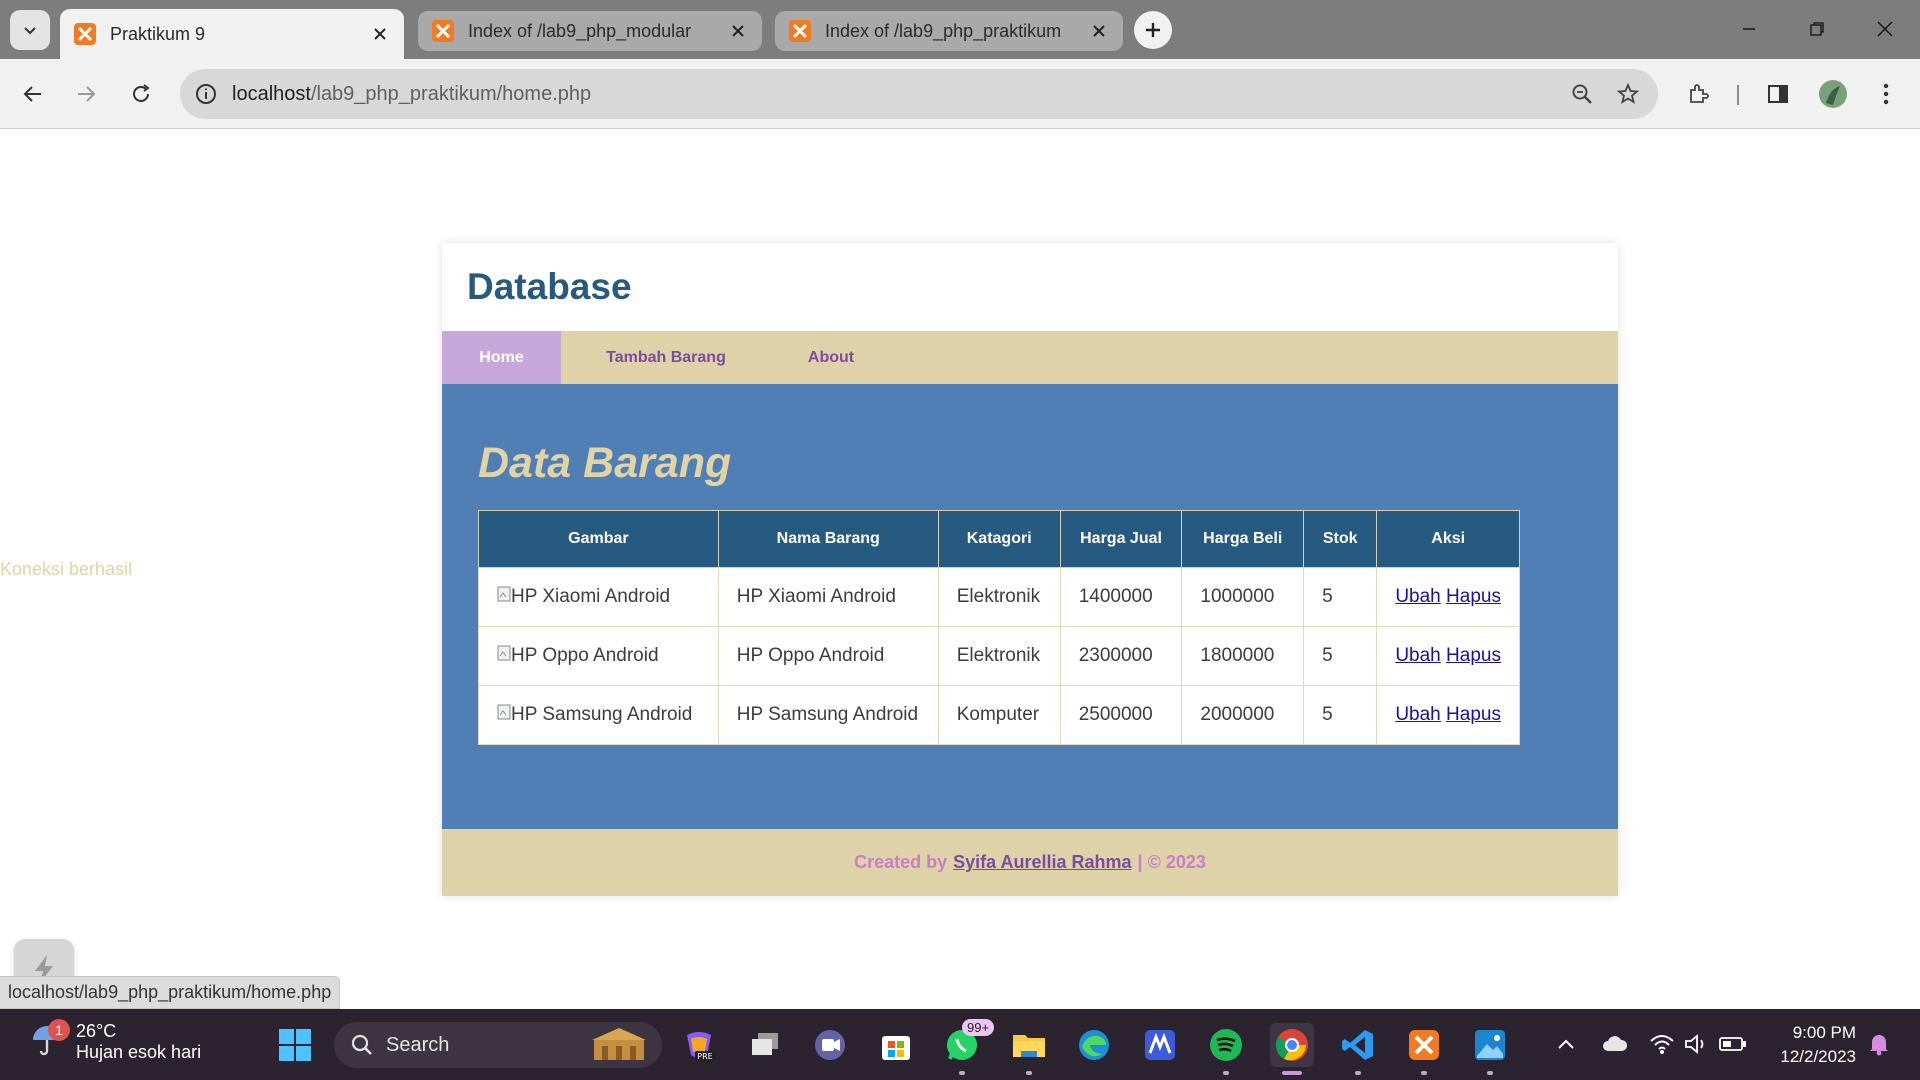 The image size is (1920, 1080). What do you see at coordinates (828, 656) in the screenshot?
I see `cell-nama-barang: HP Oppo Android` at bounding box center [828, 656].